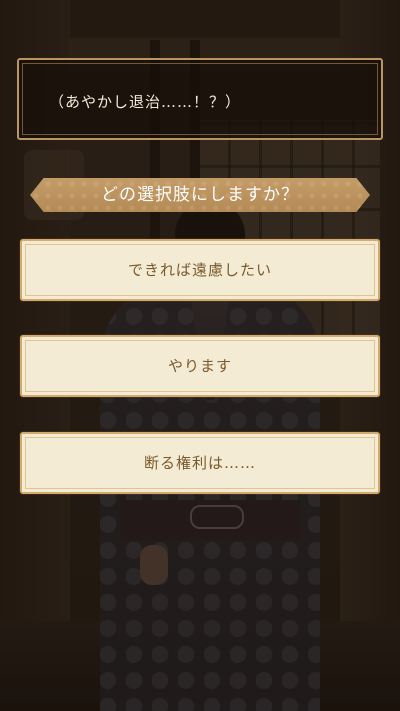  I want to click on dialogue-text: （あやかし退治……！？）, so click(145, 102).